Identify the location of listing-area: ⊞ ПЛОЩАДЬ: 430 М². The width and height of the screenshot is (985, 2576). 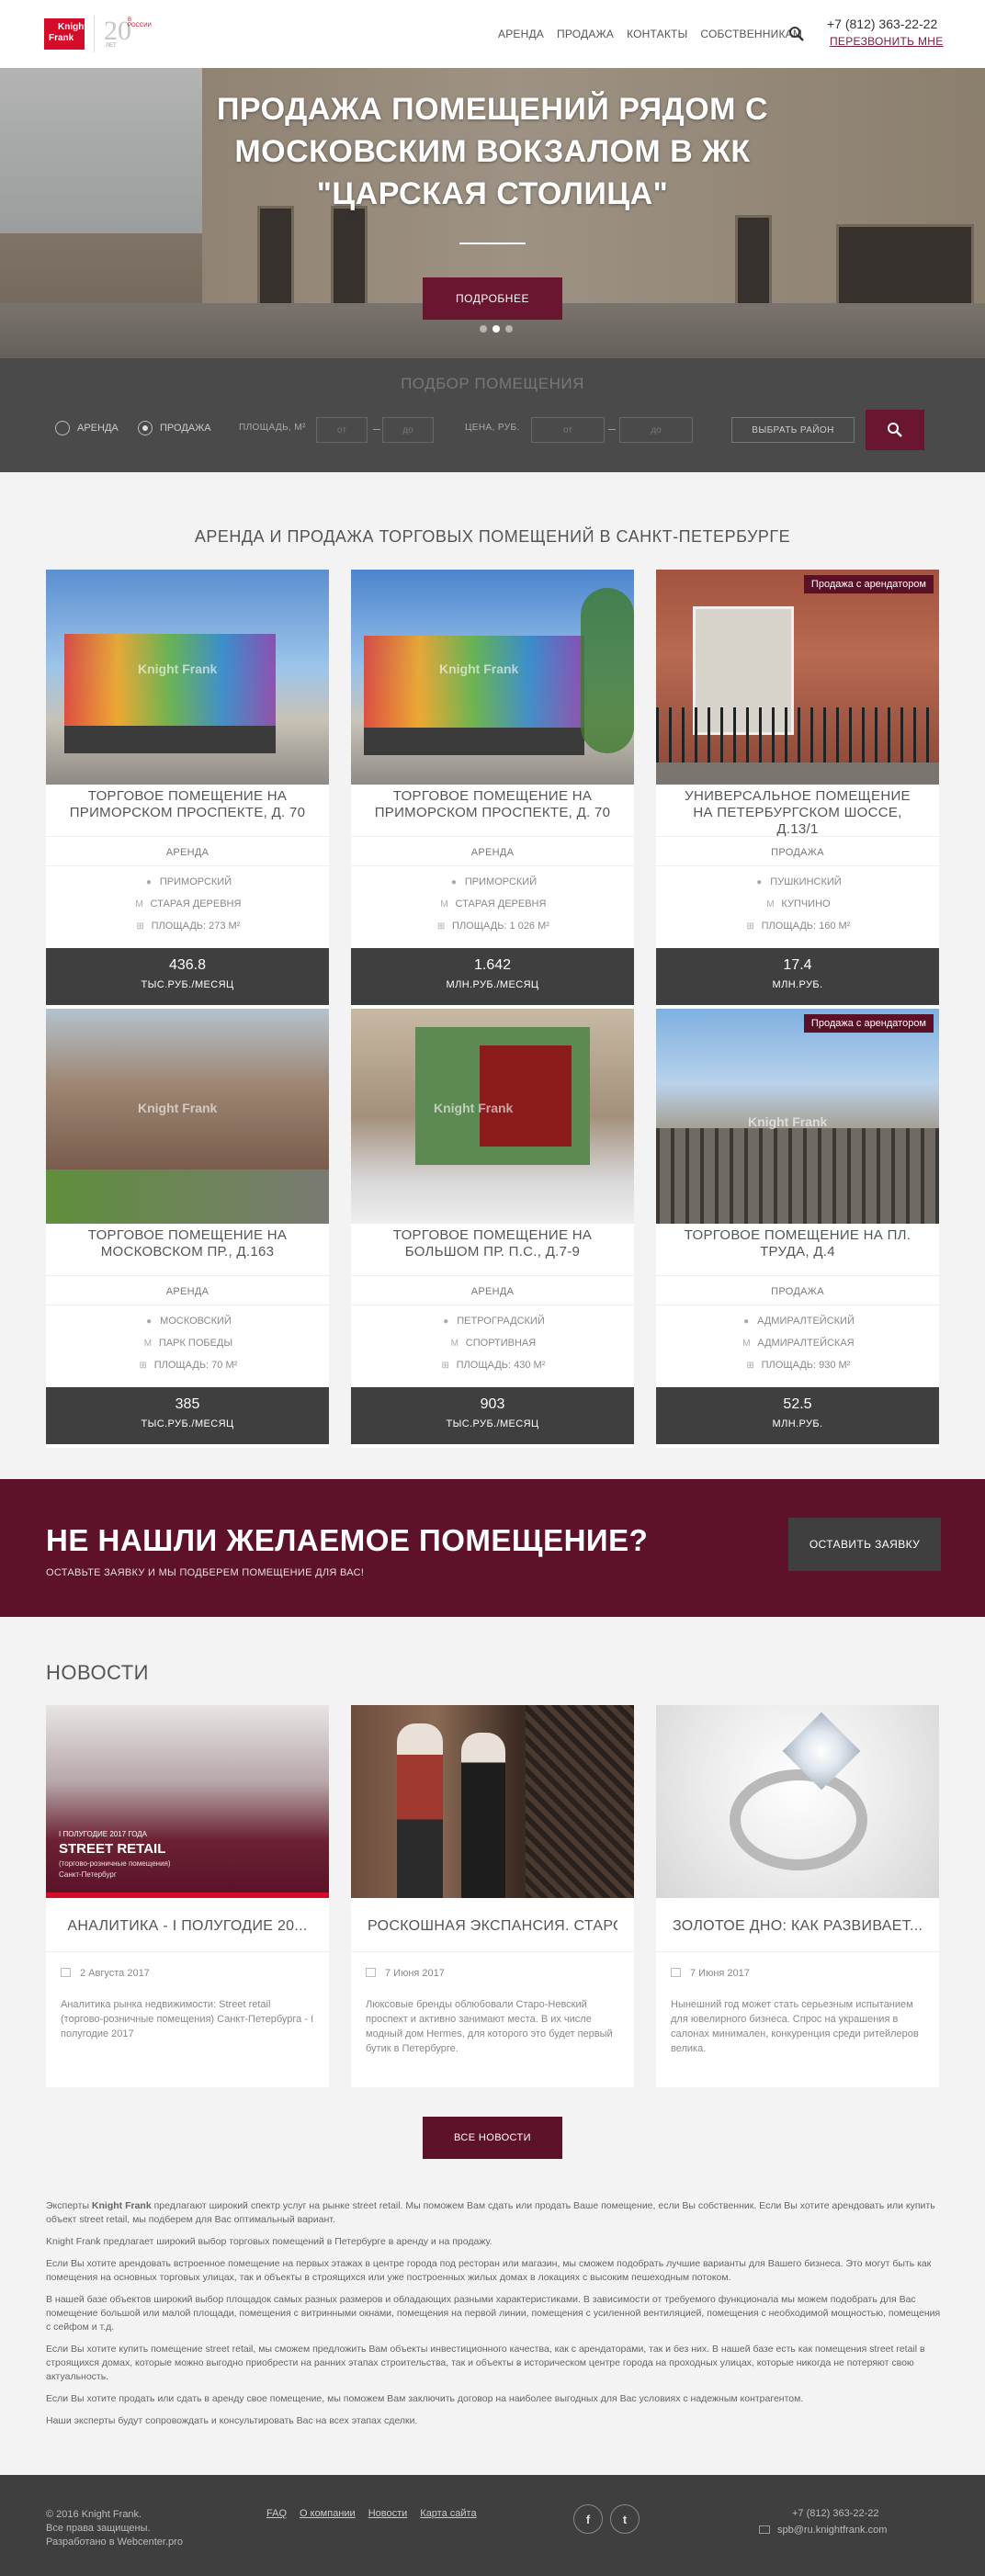
(492, 1365).